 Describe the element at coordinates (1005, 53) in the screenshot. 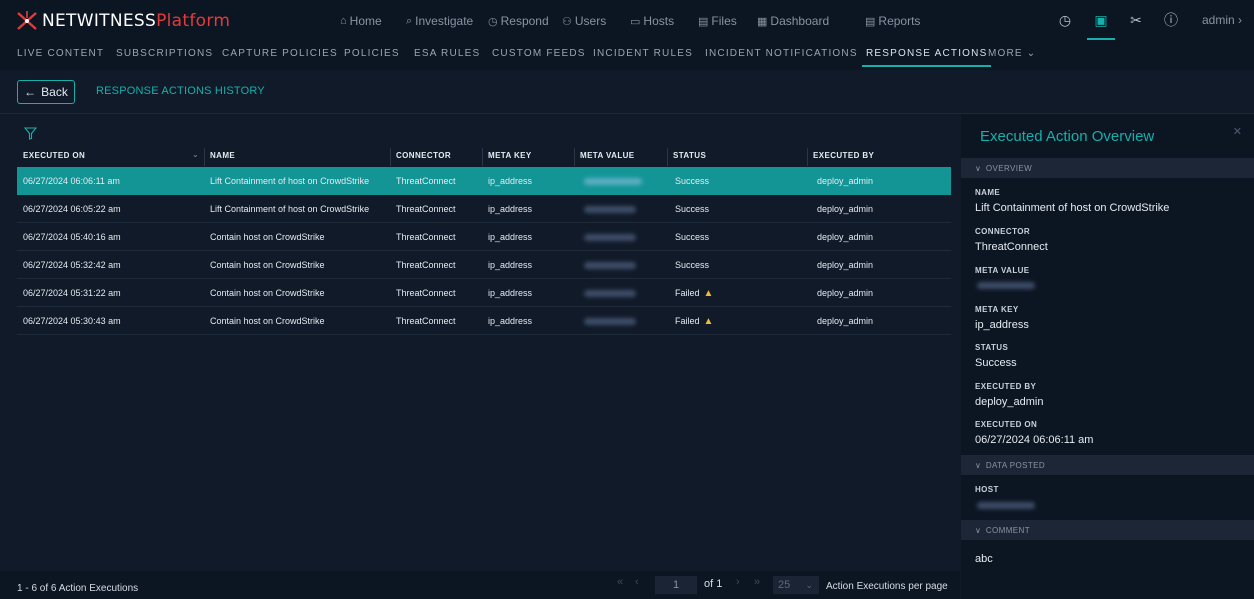

I see `subnav-more-label: MORE` at that location.